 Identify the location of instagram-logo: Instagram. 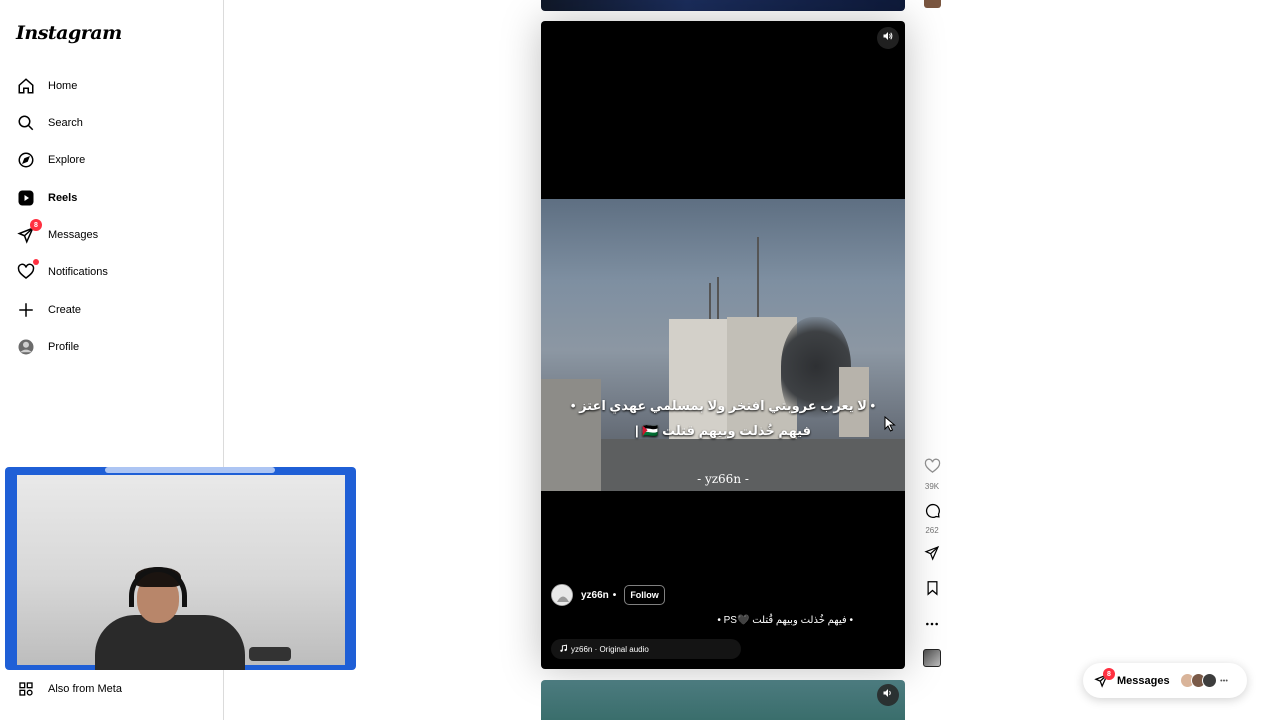
(69, 33).